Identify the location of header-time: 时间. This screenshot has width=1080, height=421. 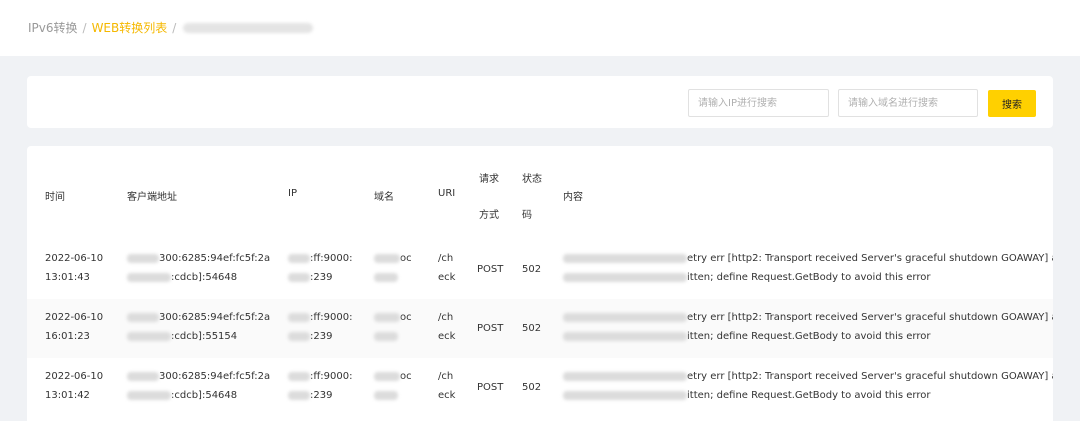
(55, 197).